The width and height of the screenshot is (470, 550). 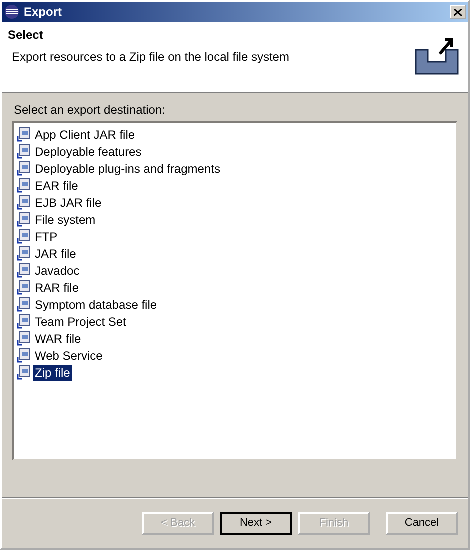 What do you see at coordinates (55, 254) in the screenshot?
I see `list-item: JAR file` at bounding box center [55, 254].